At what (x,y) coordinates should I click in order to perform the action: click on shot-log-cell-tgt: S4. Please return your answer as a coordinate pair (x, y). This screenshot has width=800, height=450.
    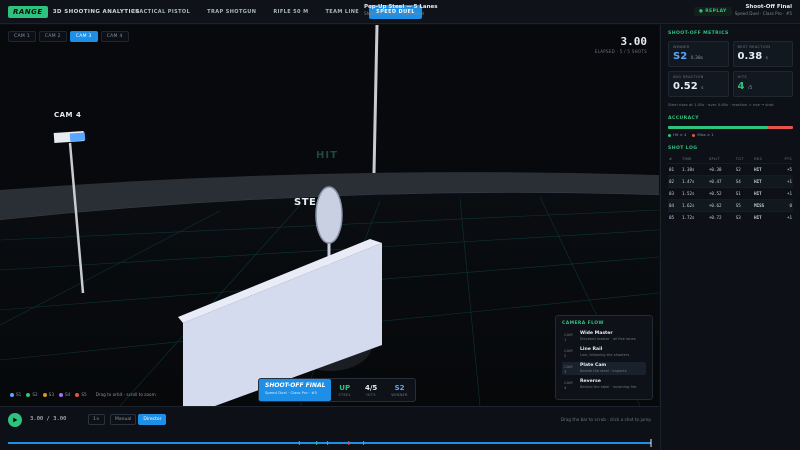
    Looking at the image, I should click on (744, 181).